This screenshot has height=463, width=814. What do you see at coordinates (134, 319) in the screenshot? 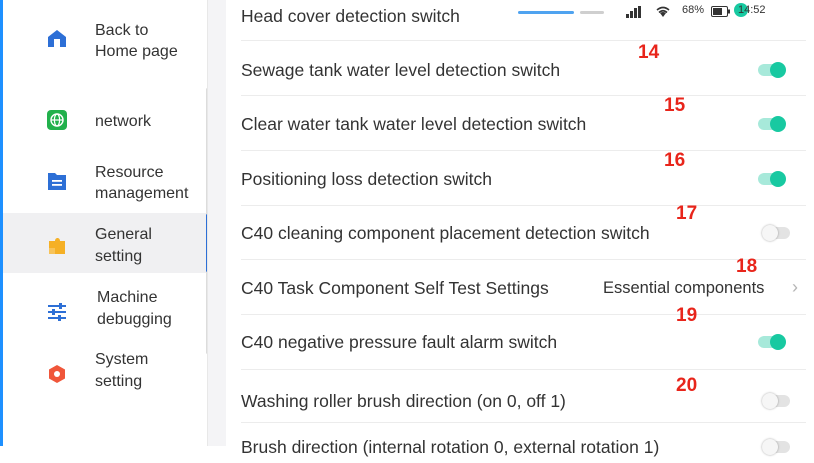
I see `sidebar-item-label: debugging` at bounding box center [134, 319].